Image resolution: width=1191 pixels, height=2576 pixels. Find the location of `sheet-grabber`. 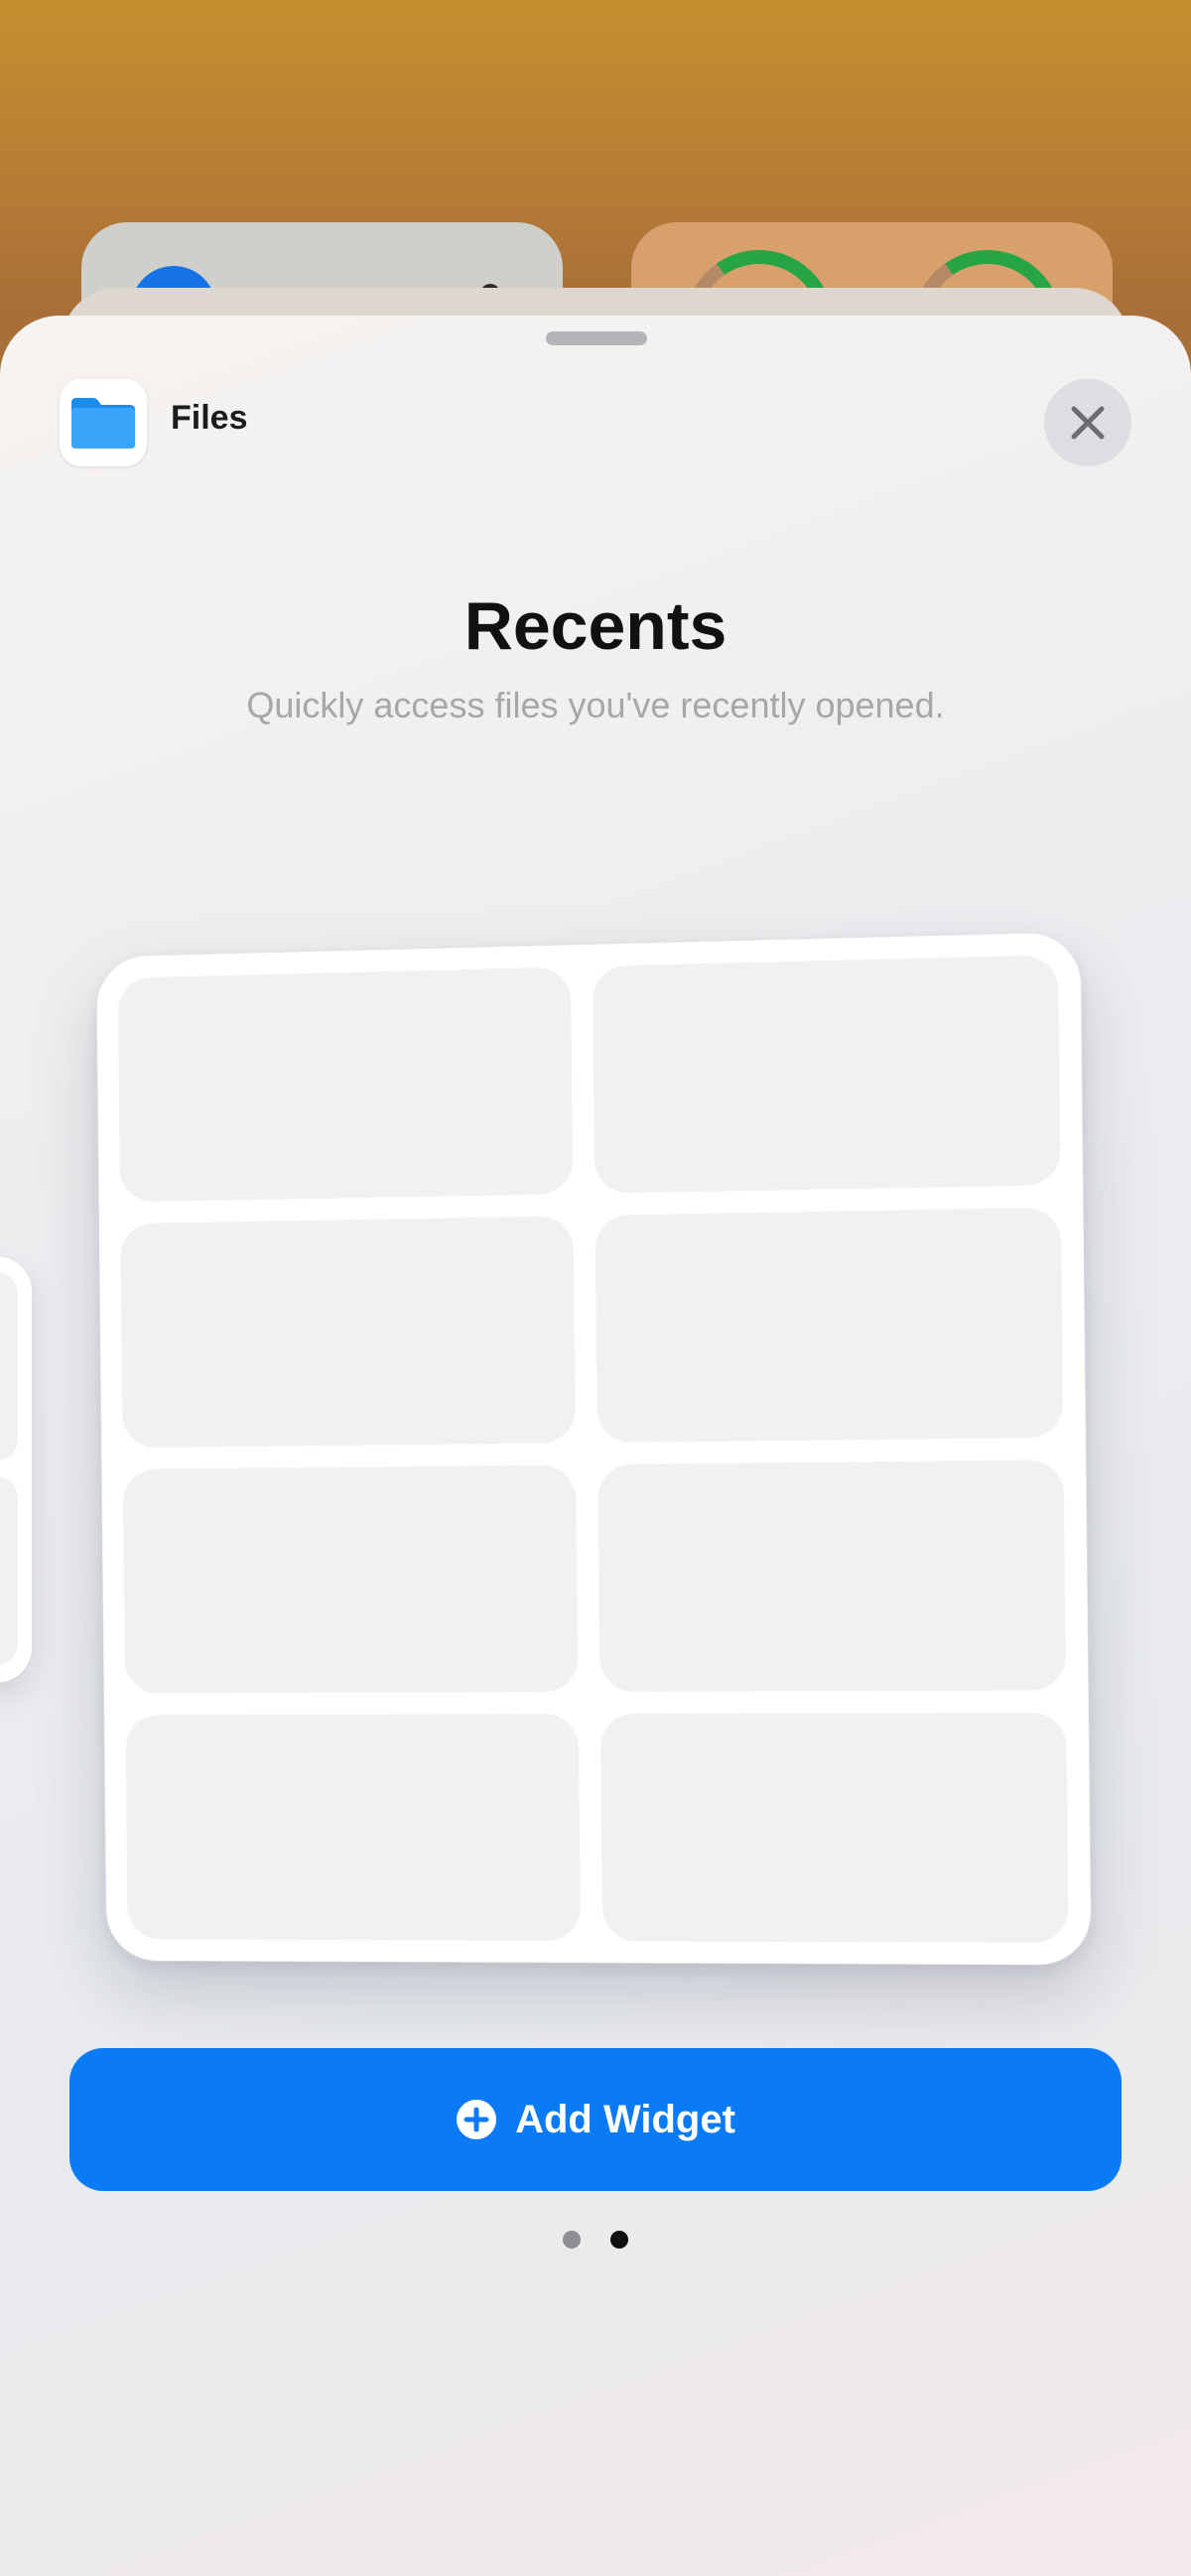

sheet-grabber is located at coordinates (597, 338).